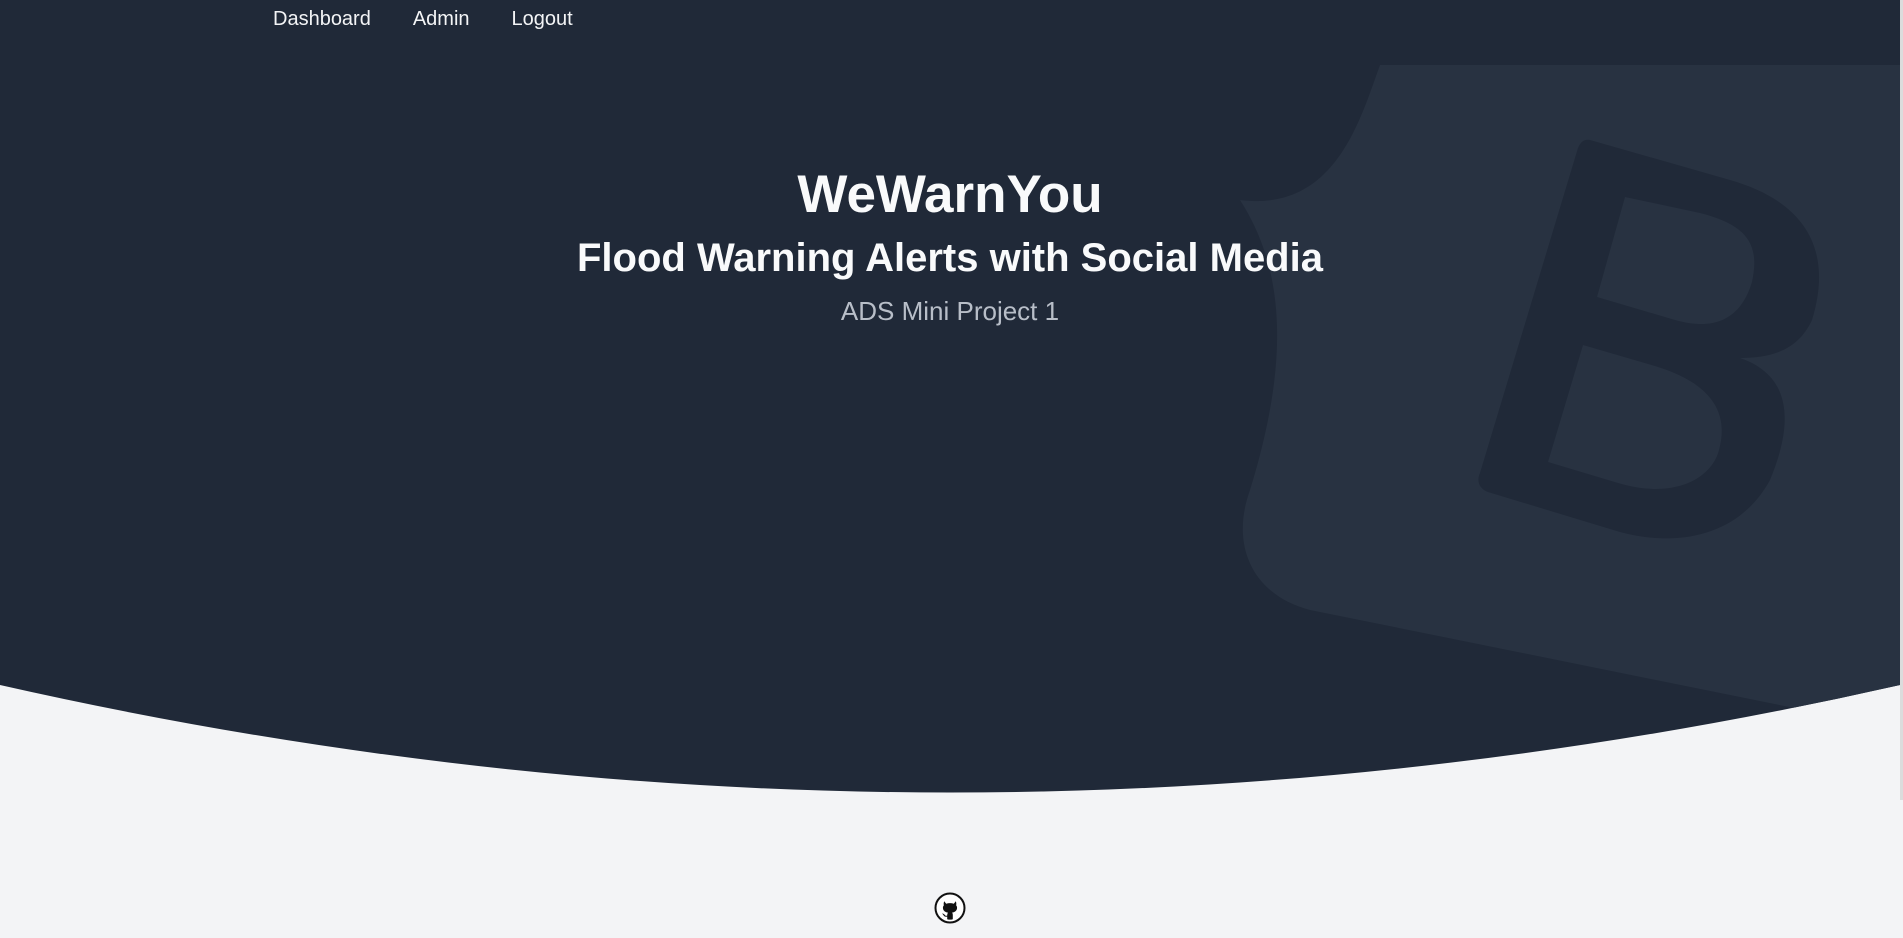  I want to click on nav-admin-link: Admin, so click(441, 19).